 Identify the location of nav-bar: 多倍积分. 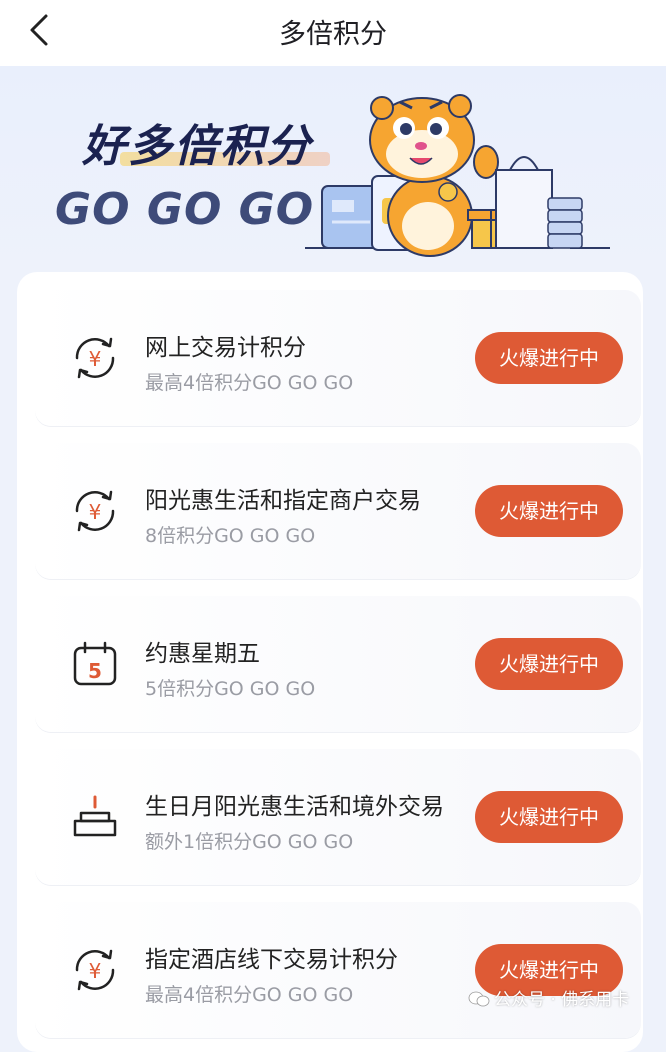
(333, 33).